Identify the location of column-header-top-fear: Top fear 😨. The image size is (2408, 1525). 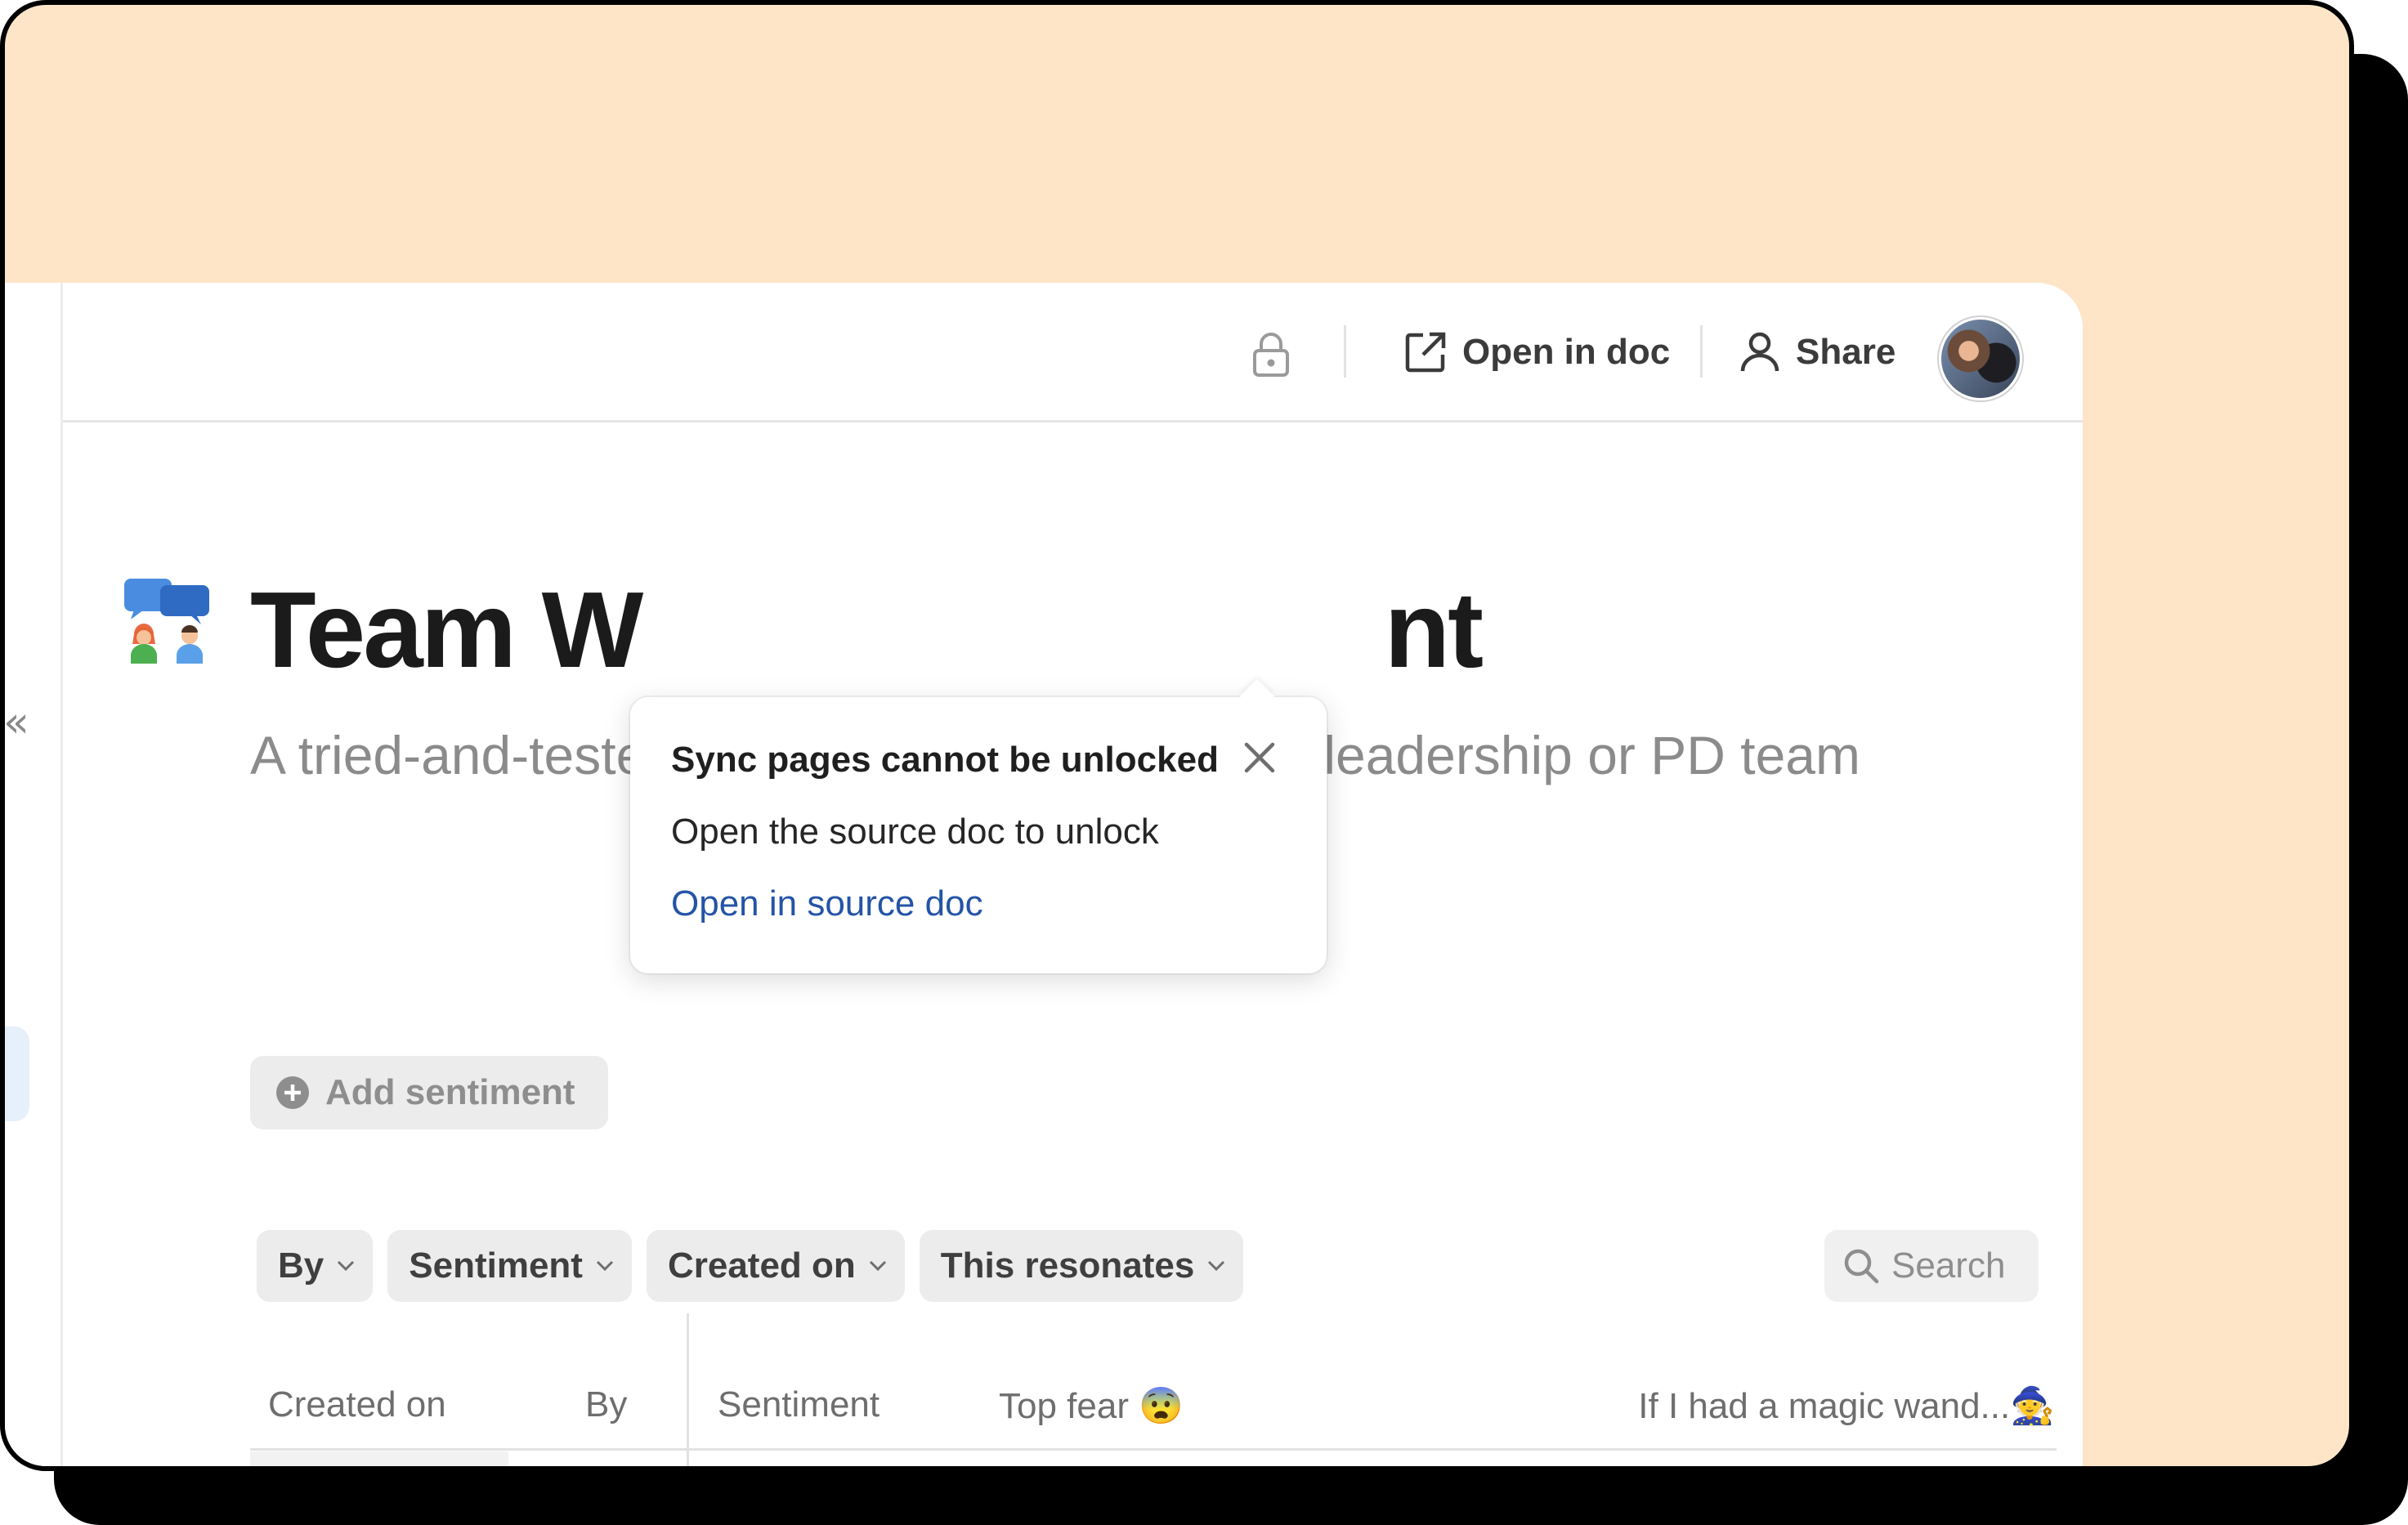
(1091, 1405).